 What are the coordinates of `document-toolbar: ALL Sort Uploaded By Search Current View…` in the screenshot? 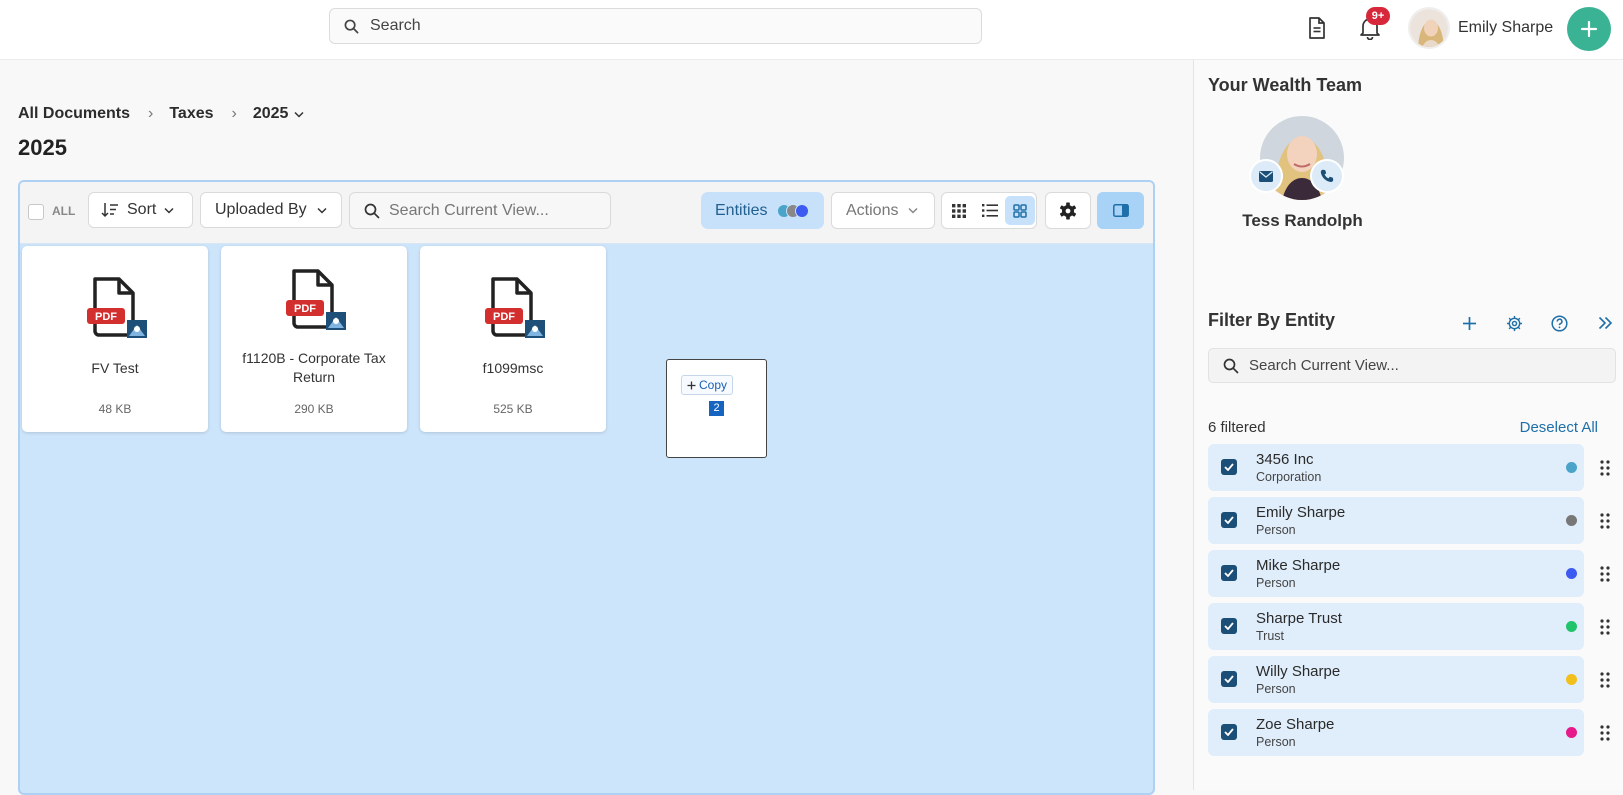 It's located at (586, 213).